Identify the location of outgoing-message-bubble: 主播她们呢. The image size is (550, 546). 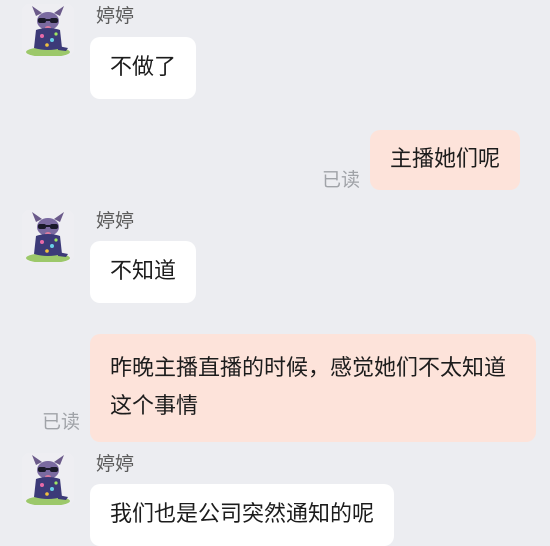
(445, 160).